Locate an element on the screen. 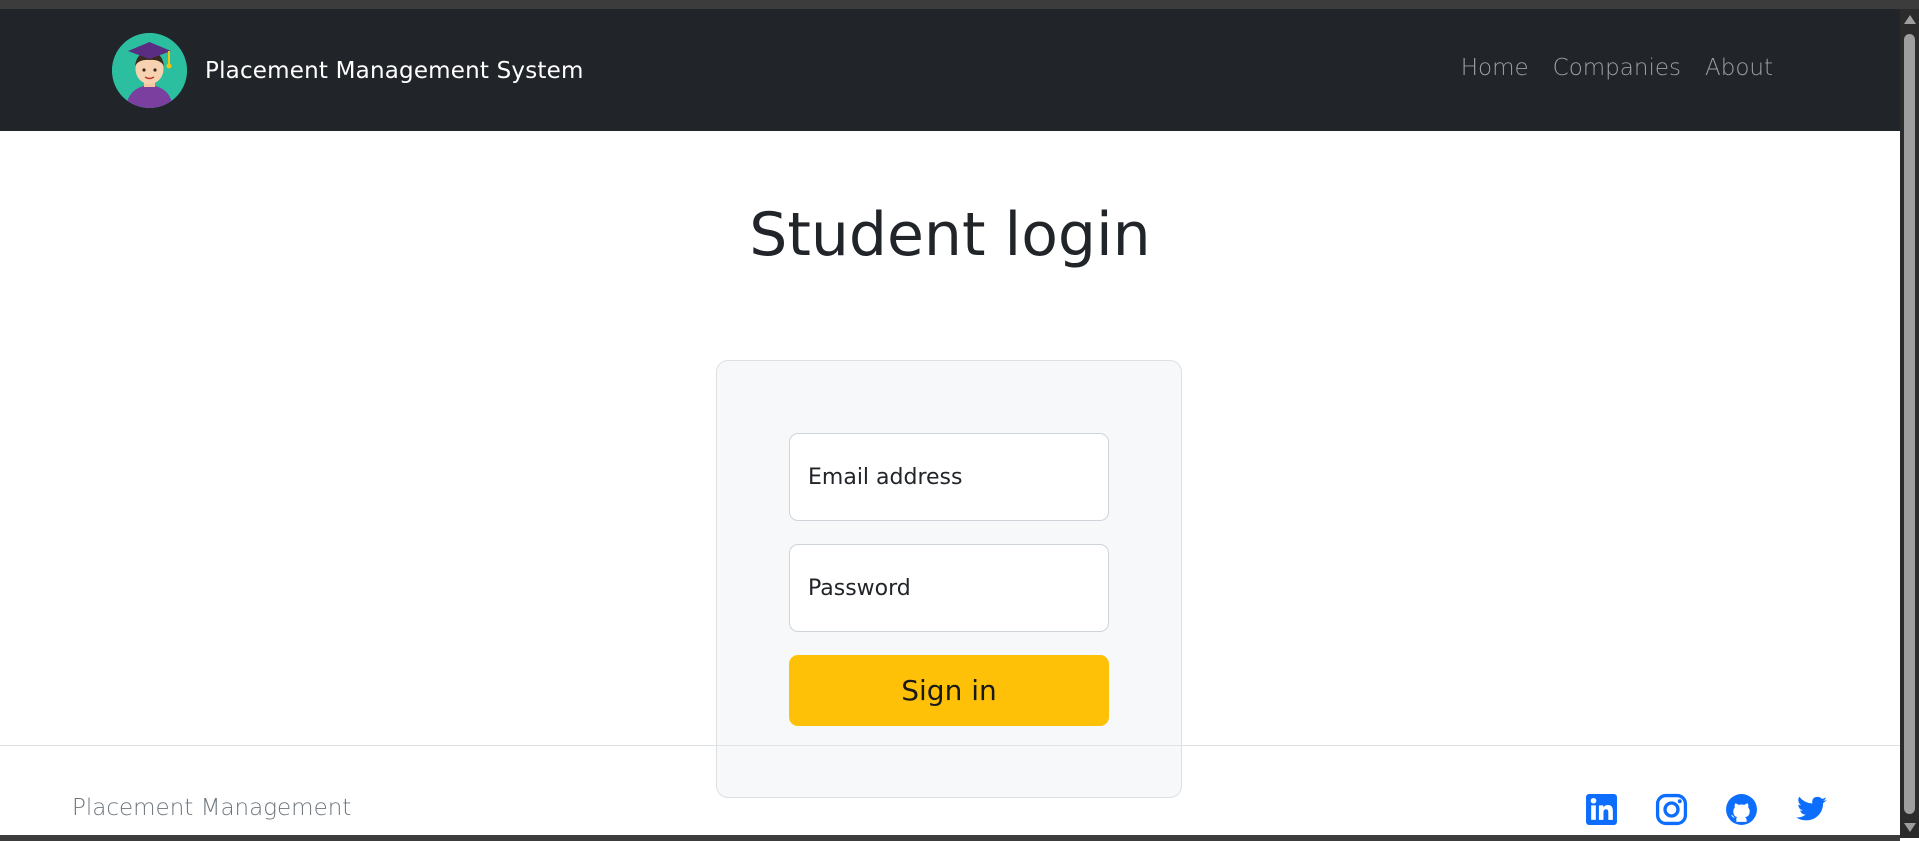 This screenshot has height=841, width=1919. email-field is located at coordinates (949, 477).